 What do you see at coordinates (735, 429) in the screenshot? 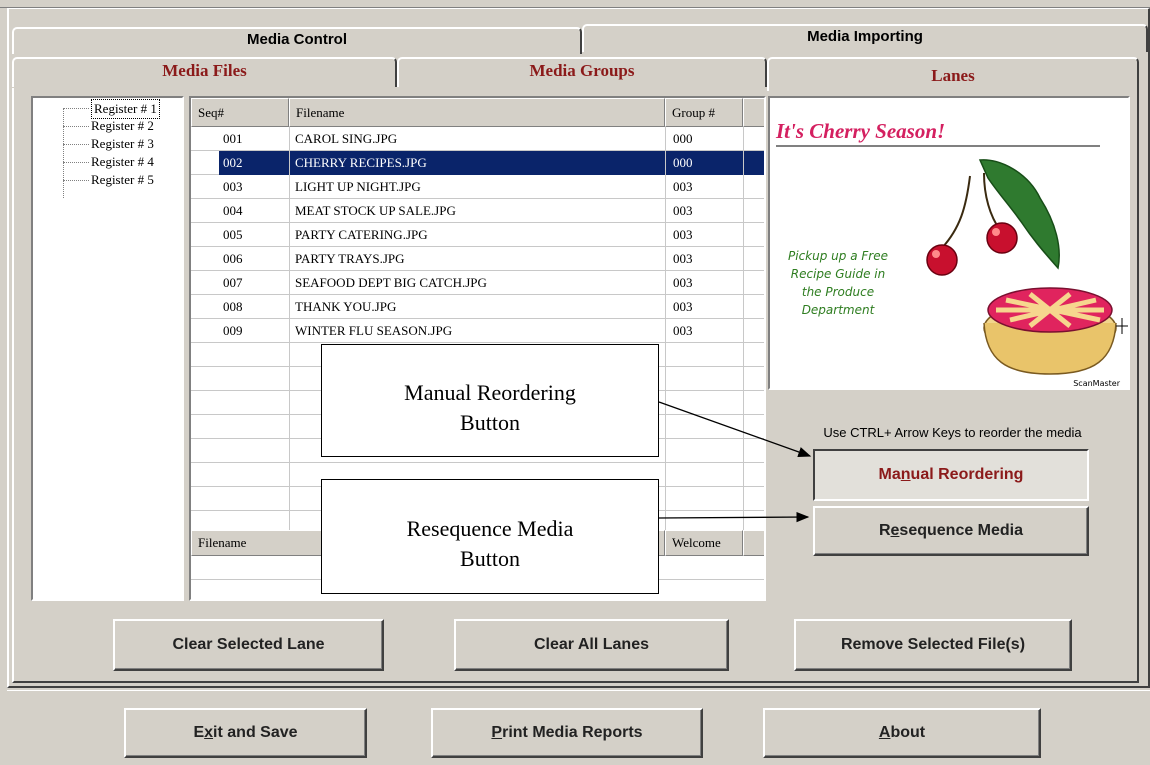
I see `manual-callout-arrow` at bounding box center [735, 429].